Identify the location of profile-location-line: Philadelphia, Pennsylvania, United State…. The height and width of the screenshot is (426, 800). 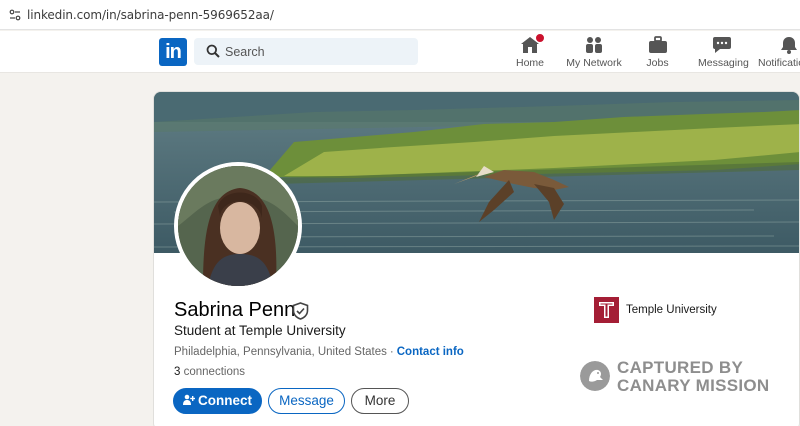
(319, 352).